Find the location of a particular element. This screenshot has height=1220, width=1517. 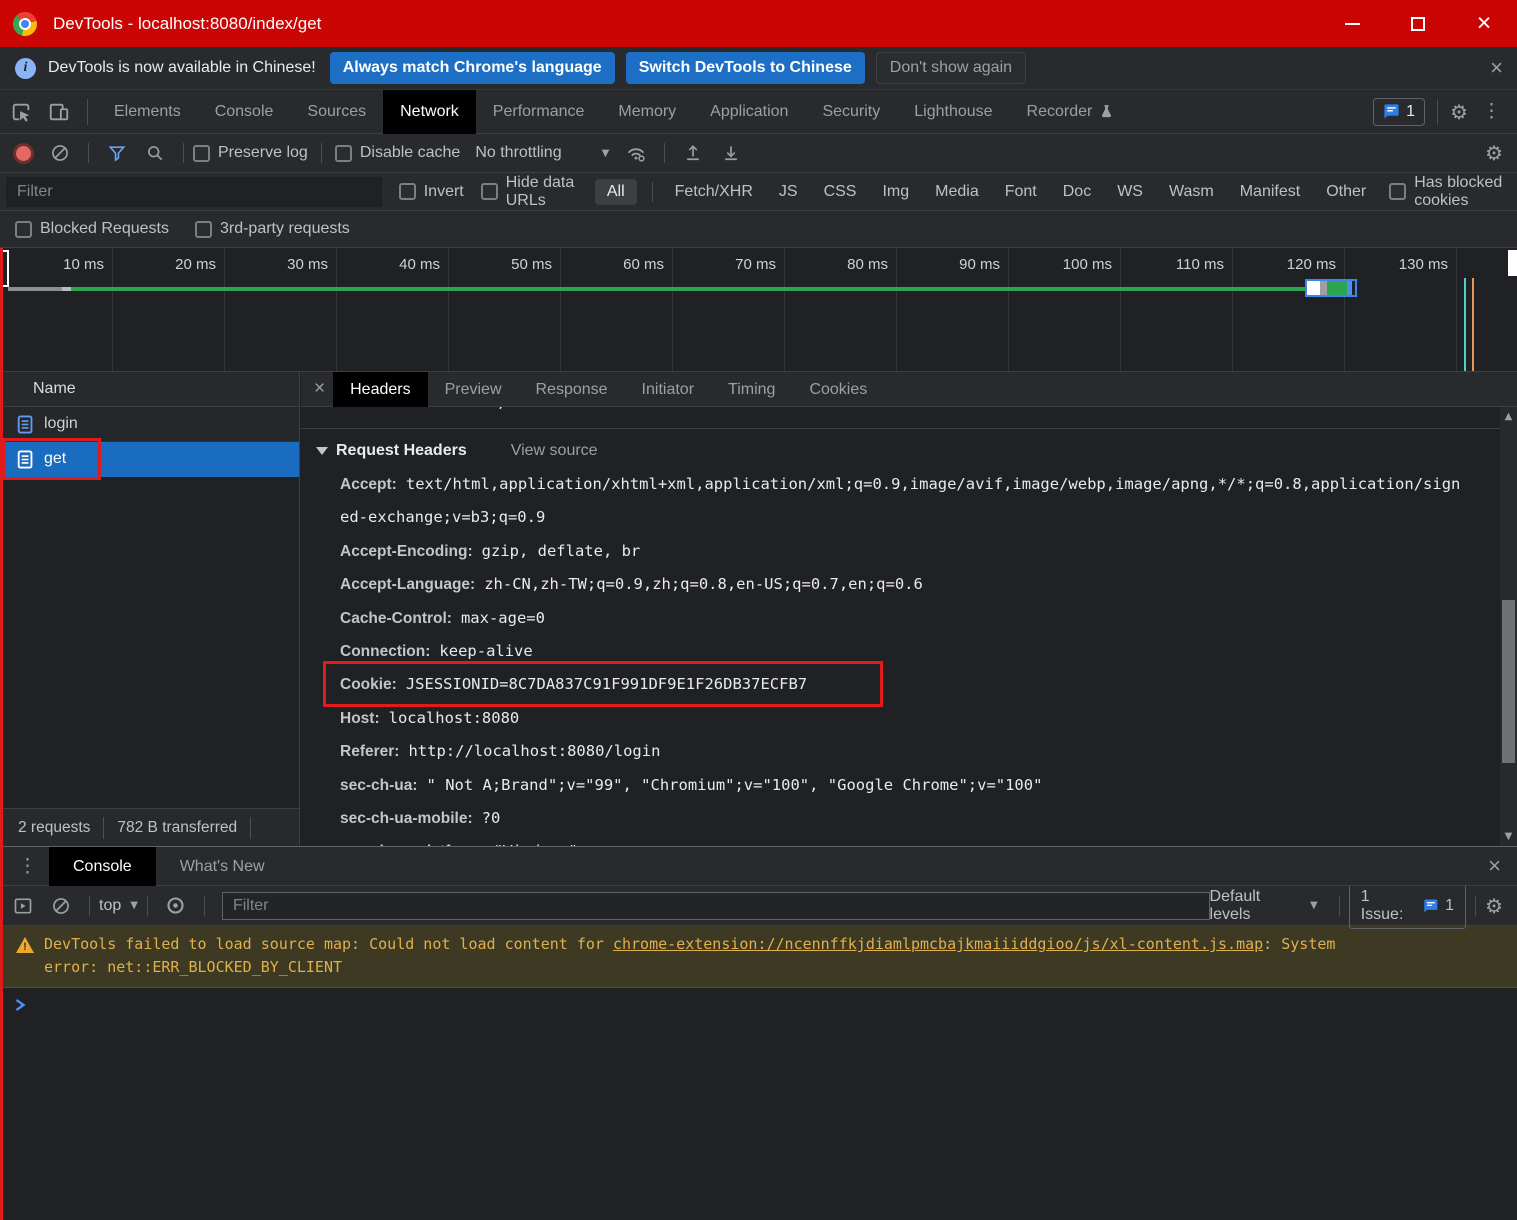

log-levels-select: Default levels is located at coordinates (1257, 906).